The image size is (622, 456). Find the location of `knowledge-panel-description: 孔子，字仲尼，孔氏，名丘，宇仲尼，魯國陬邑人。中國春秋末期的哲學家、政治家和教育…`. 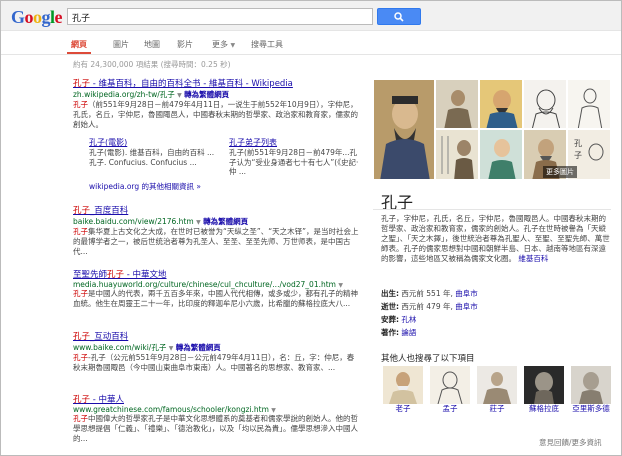

knowledge-panel-description: 孔子，字仲尼，孔氏，名丘，宇仲尼，魯國陬邑人。中國春秋末期的哲學家、政治家和教育… is located at coordinates (495, 238).